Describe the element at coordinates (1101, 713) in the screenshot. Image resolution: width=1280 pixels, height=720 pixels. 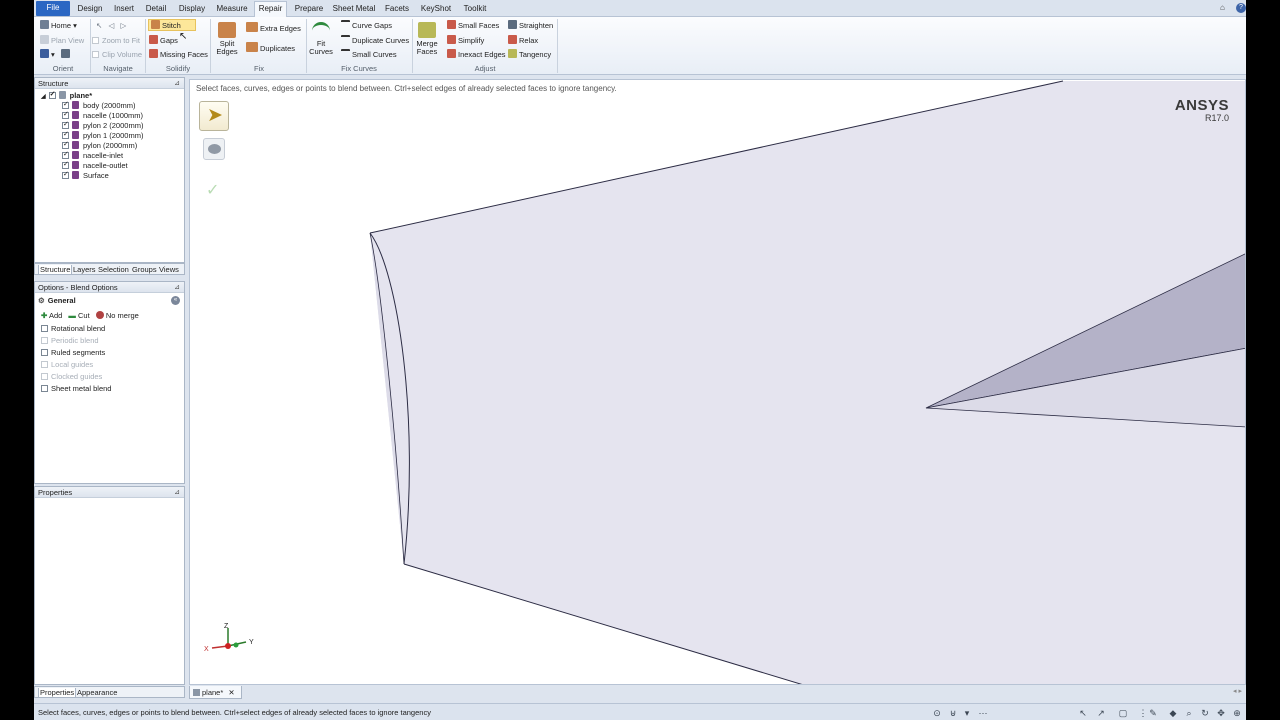
I see `pointer-icon: ↗` at that location.